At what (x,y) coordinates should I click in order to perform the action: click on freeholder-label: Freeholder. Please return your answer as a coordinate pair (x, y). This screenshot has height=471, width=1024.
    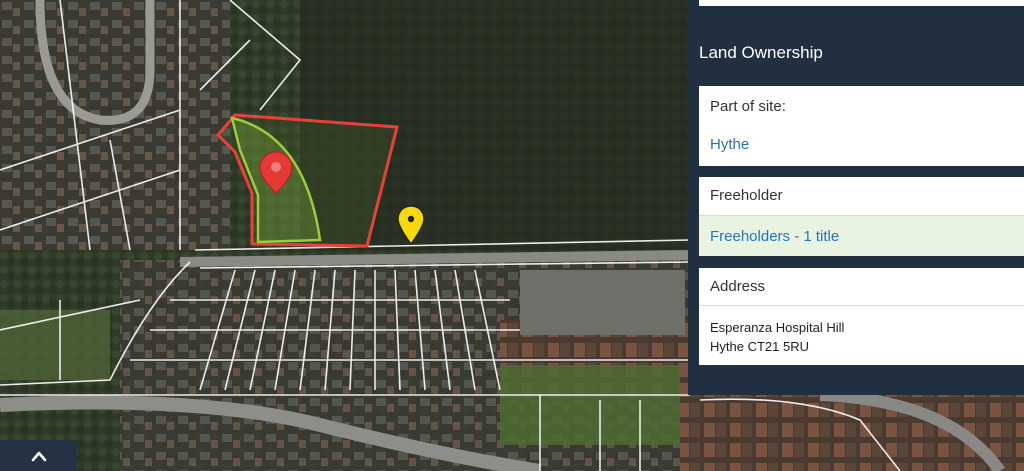
    Looking at the image, I should click on (861, 196).